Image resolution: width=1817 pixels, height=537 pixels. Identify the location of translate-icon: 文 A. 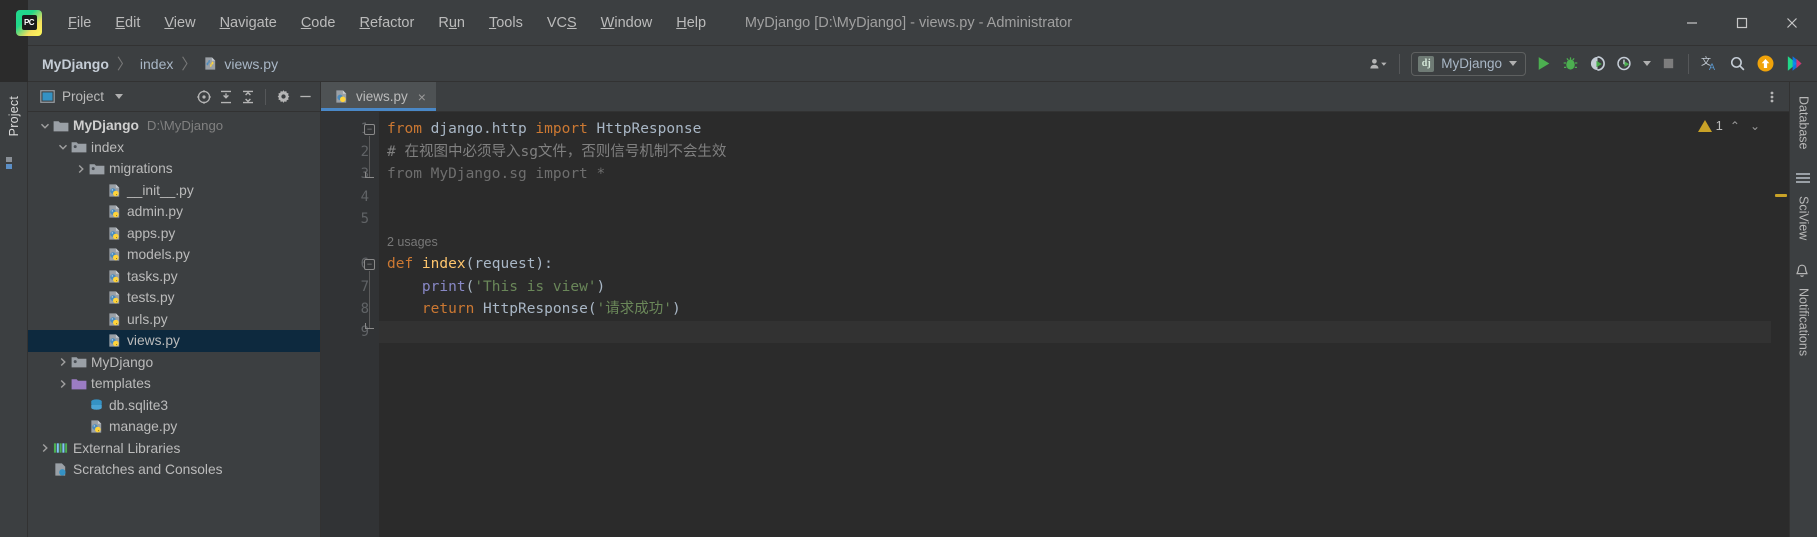
(1710, 64).